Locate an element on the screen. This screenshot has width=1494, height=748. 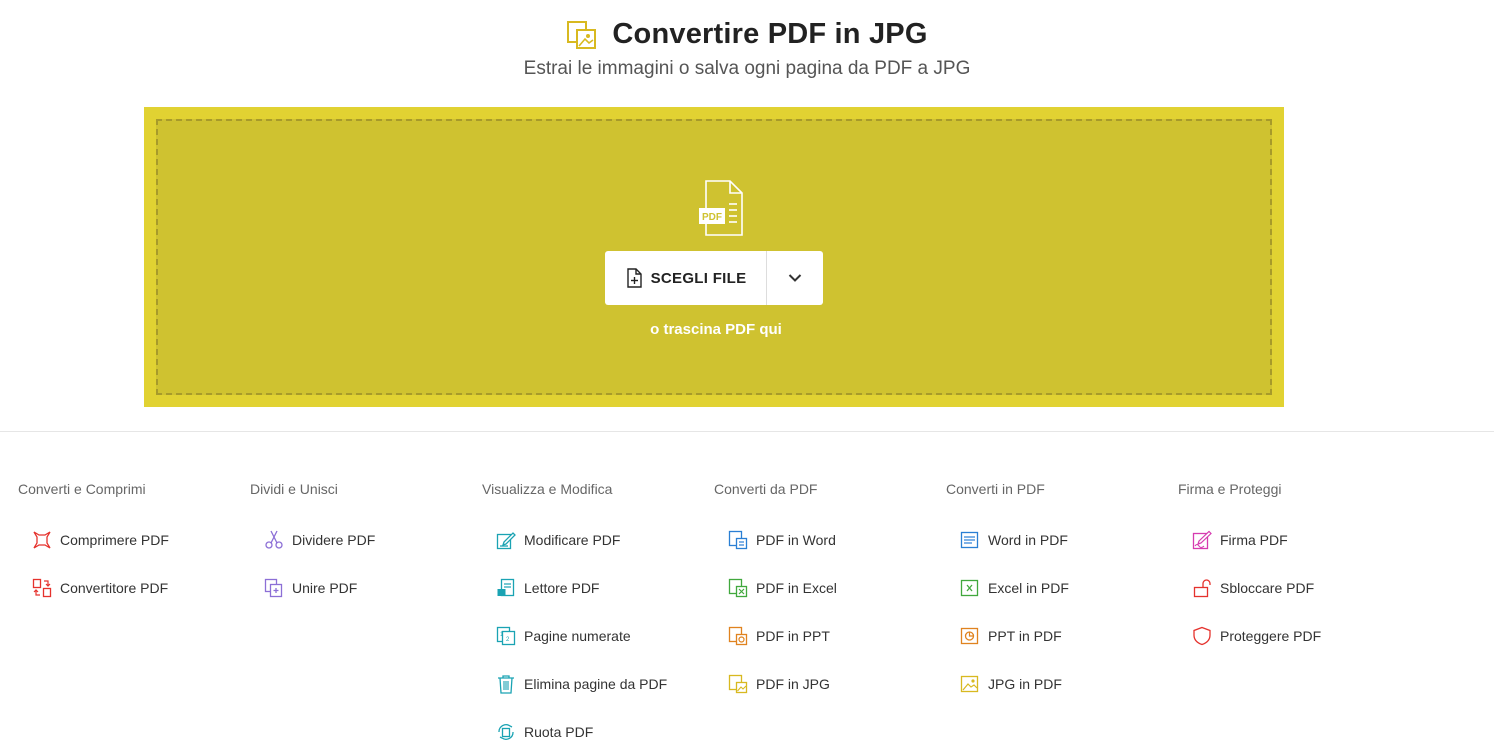
tool-pdf-converter: Convertitore PDF is located at coordinates (100, 588).